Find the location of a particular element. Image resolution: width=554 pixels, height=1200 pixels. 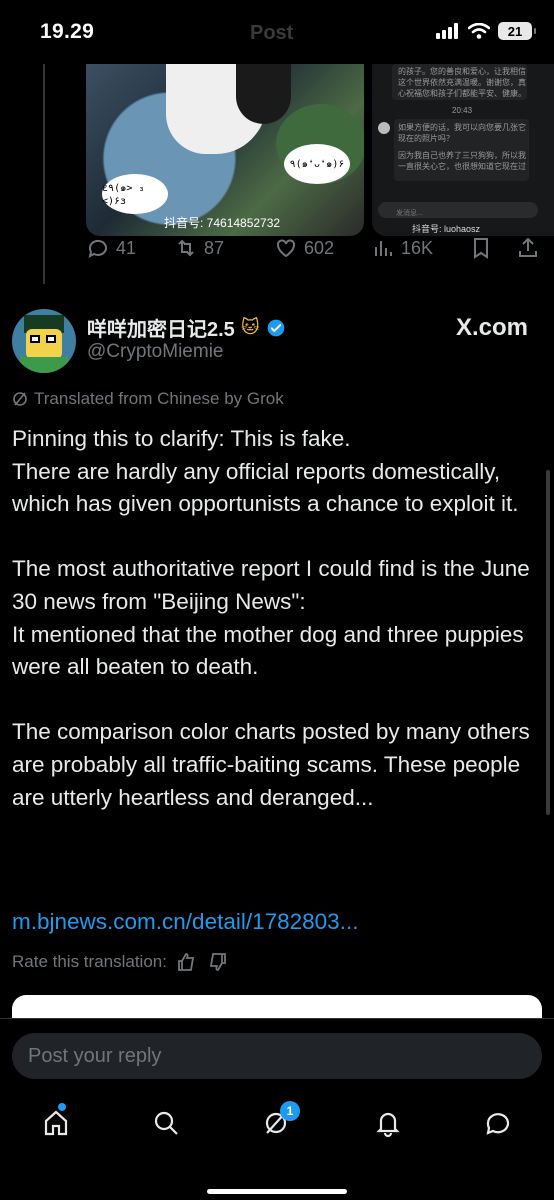

like-count: 602 is located at coordinates (319, 247).